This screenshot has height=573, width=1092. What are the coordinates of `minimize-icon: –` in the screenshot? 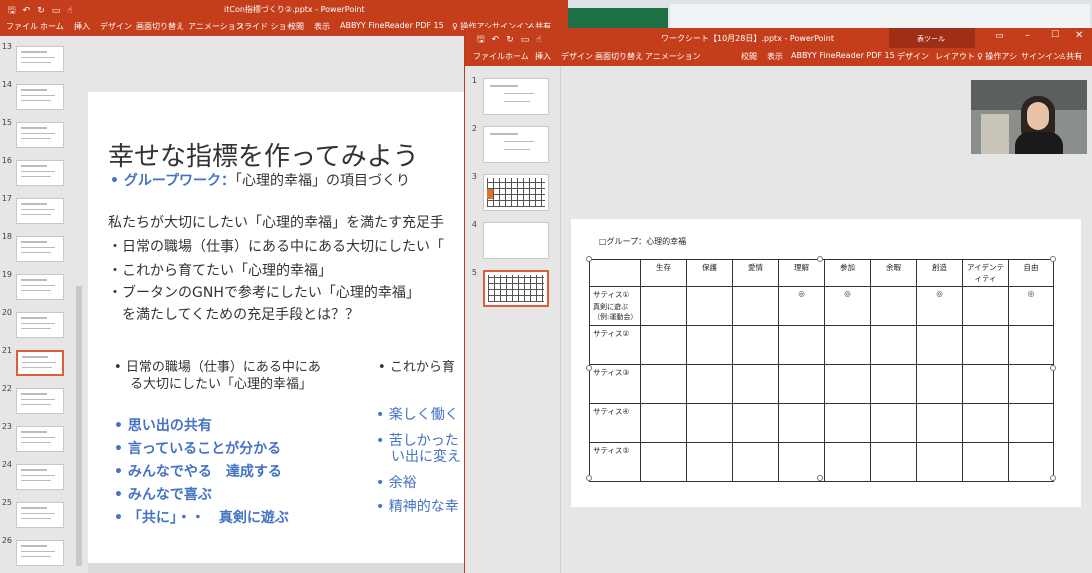 It's located at (1027, 35).